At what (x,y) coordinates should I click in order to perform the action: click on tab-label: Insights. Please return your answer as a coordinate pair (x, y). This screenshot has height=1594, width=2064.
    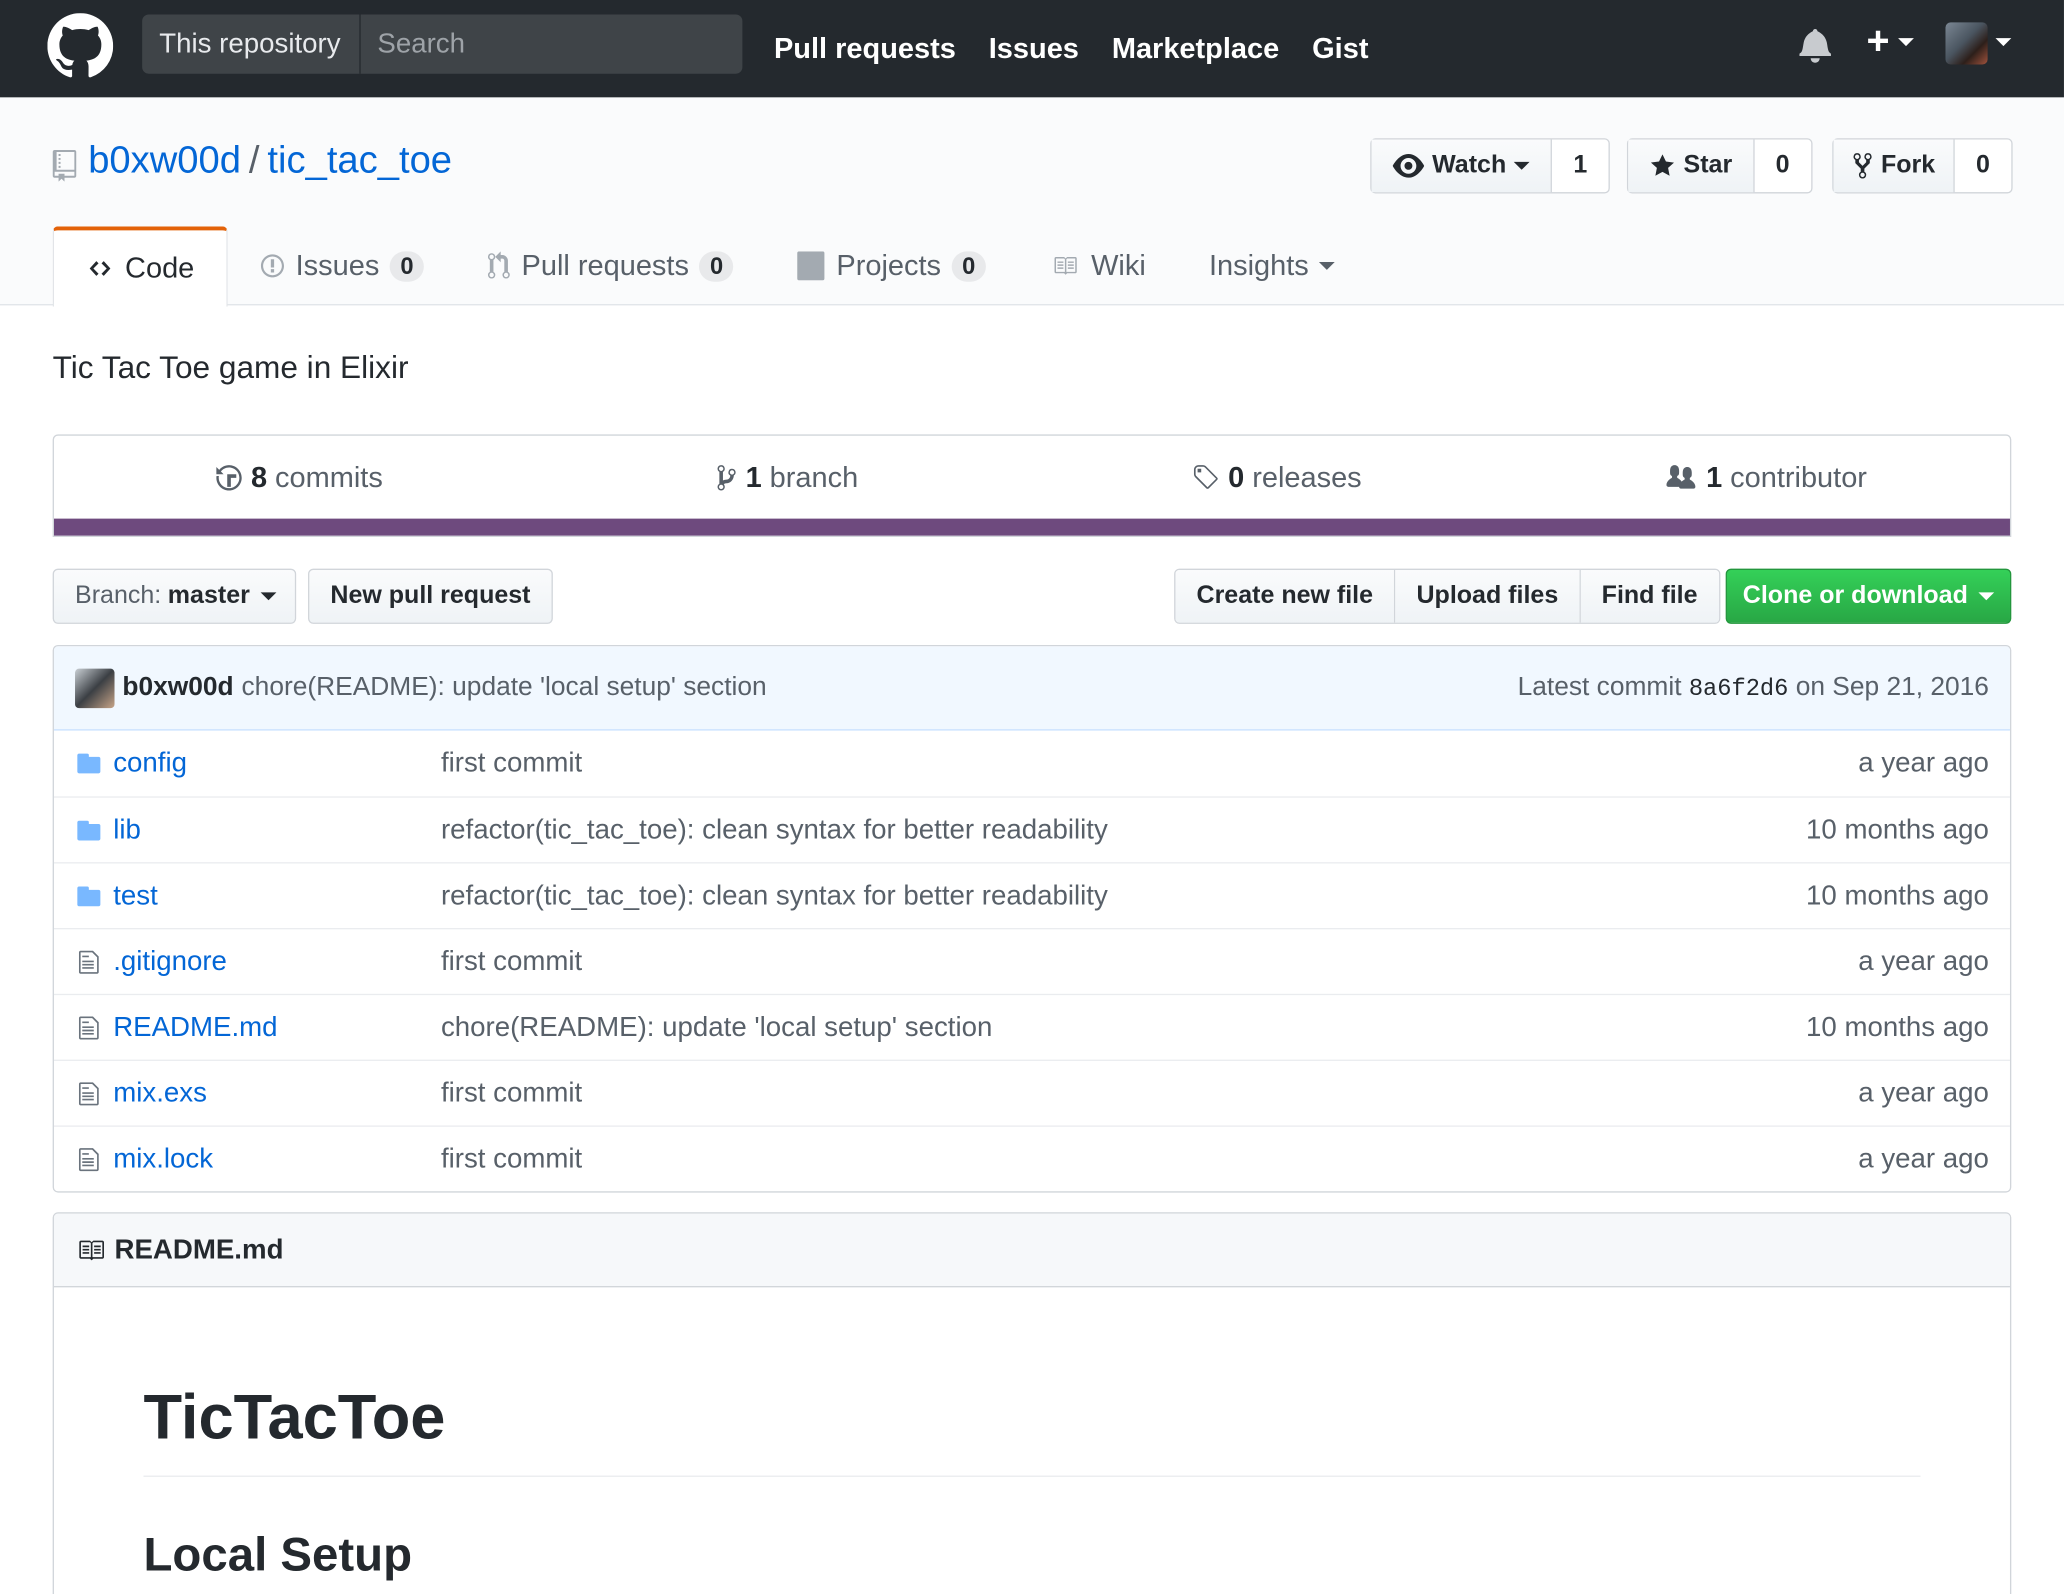
    Looking at the image, I should click on (1258, 265).